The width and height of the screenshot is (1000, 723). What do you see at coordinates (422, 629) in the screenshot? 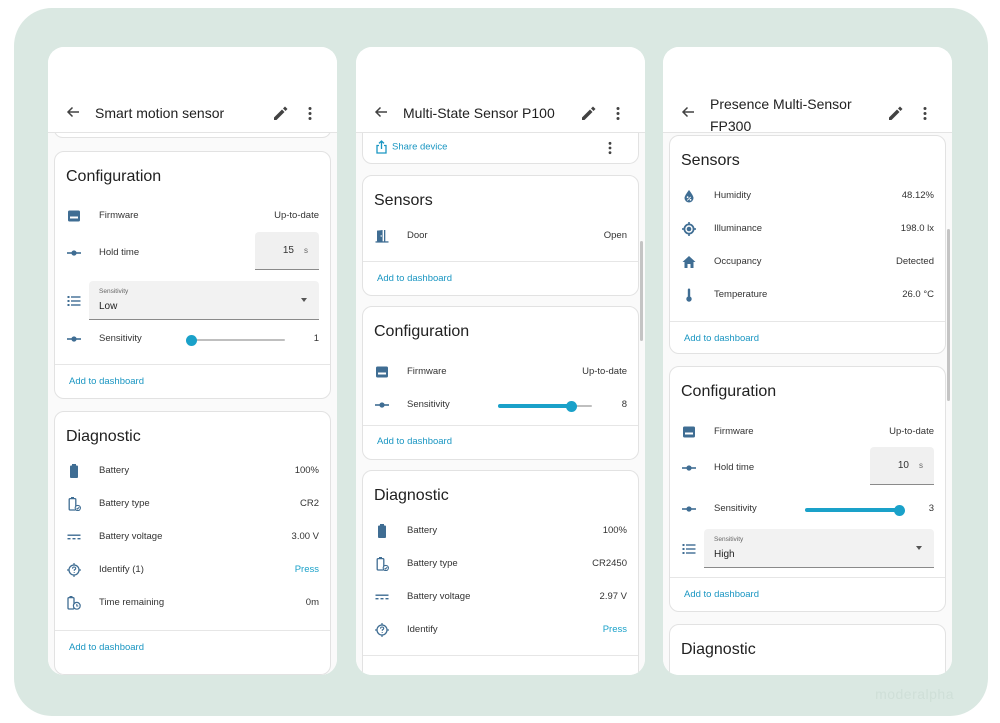
I see `row-label: Identify` at bounding box center [422, 629].